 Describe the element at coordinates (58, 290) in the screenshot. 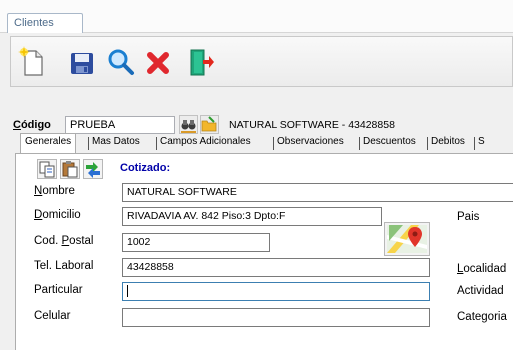

I see `particular-label: Particular` at that location.